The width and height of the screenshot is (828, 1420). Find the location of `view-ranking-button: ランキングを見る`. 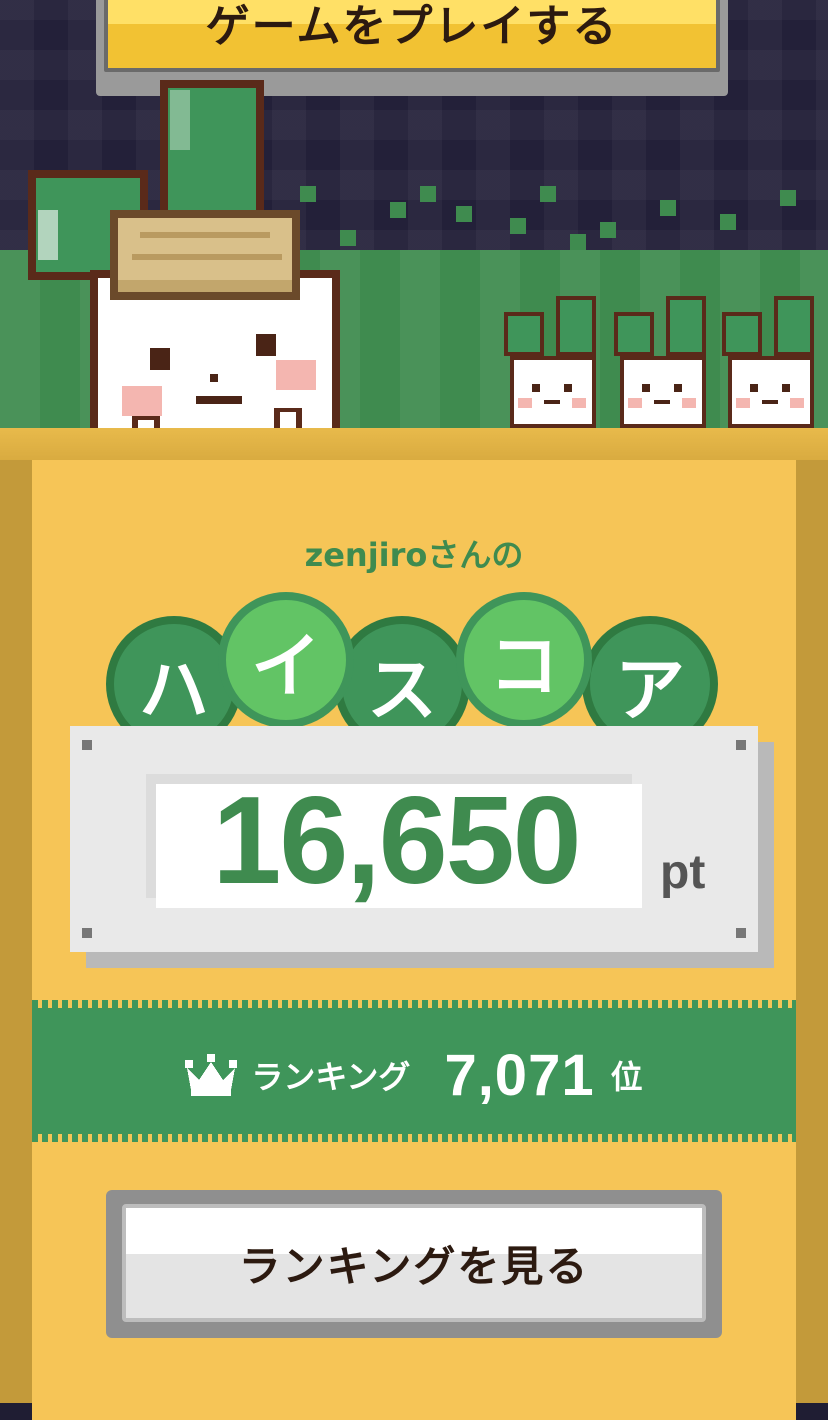

view-ranking-button: ランキングを見る is located at coordinates (414, 1264).